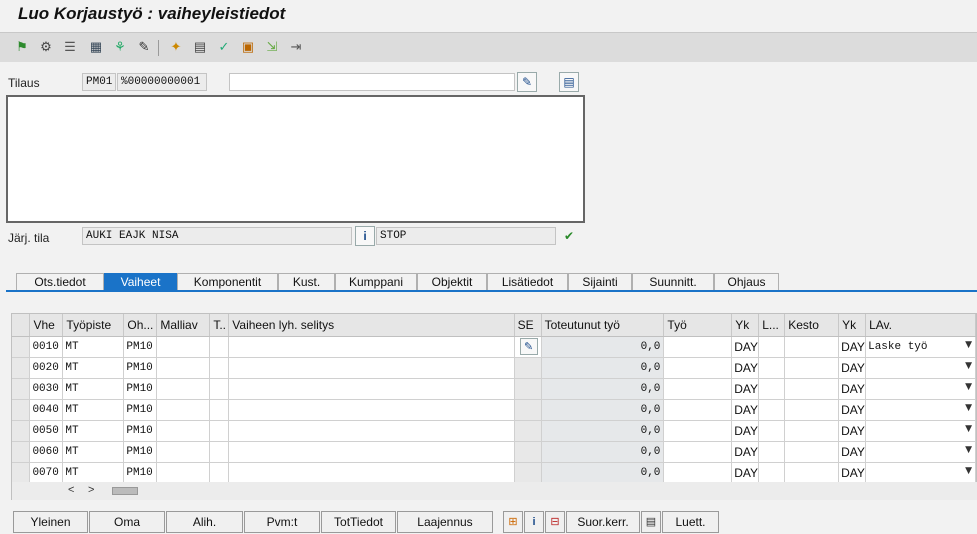  Describe the element at coordinates (603, 325) in the screenshot. I see `col-header-actual-work: Toteutunut työ` at that location.